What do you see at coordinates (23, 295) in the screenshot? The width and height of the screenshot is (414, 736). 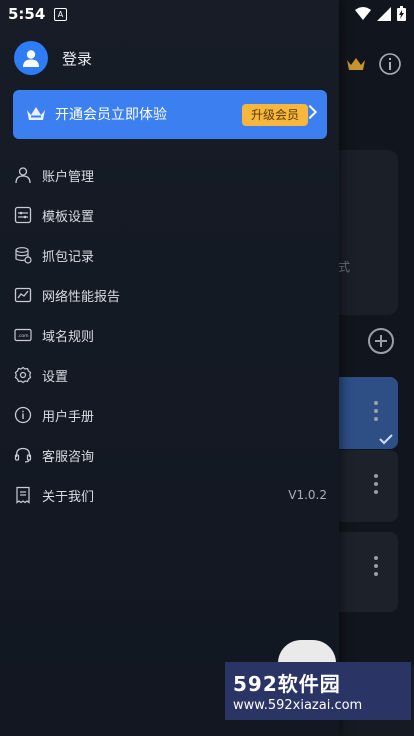 I see `chart-icon` at bounding box center [23, 295].